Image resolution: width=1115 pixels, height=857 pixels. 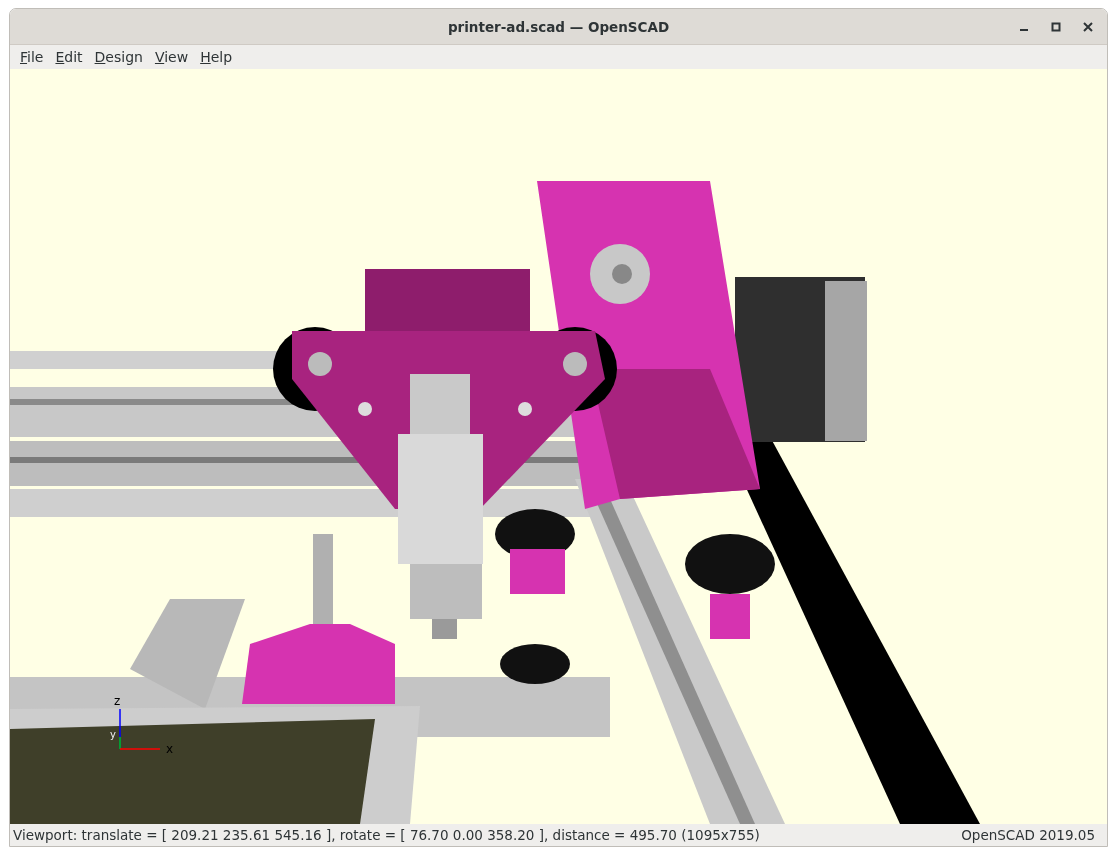 I want to click on viewport-info: Viewport: translate = [ 209.21 235.61 545.16 ], rotate = [ 76.70 0.00 358.20 ], distance = 495.70 (1095x755), so click(x=386, y=835).